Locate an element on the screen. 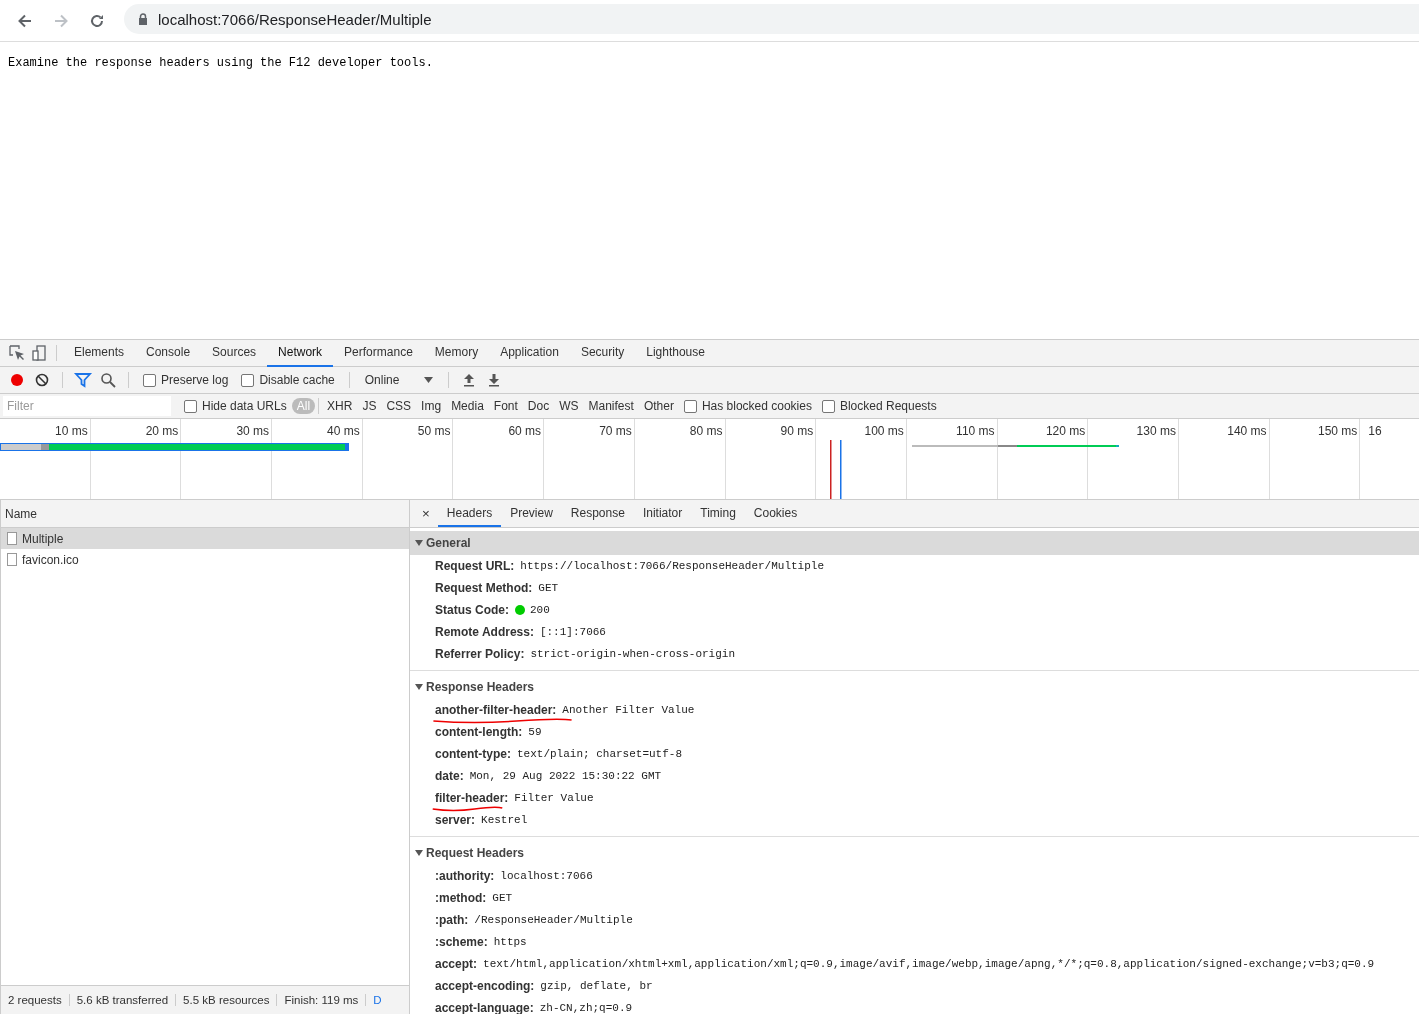 The height and width of the screenshot is (1014, 1419). url-text: localhost:7066/ResponseHeader/Multiple is located at coordinates (295, 19).